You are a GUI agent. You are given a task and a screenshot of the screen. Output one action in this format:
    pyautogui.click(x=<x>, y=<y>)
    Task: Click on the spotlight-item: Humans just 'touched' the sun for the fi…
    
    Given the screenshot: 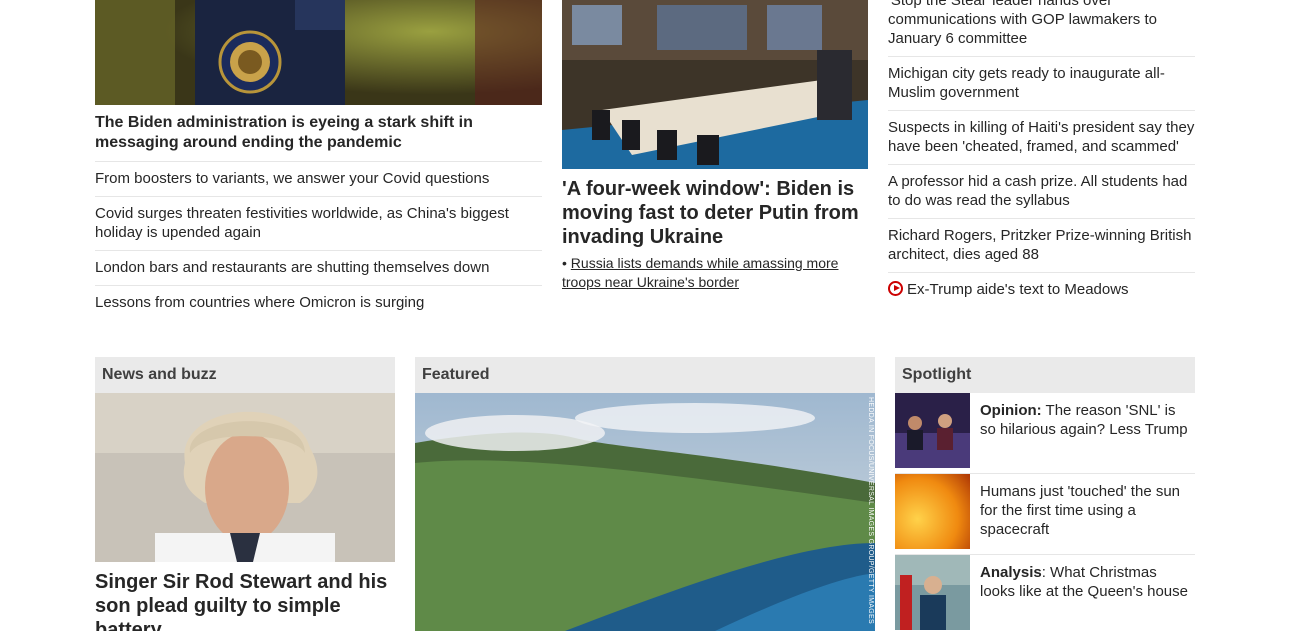 What is the action you would take?
    pyautogui.click(x=1045, y=514)
    